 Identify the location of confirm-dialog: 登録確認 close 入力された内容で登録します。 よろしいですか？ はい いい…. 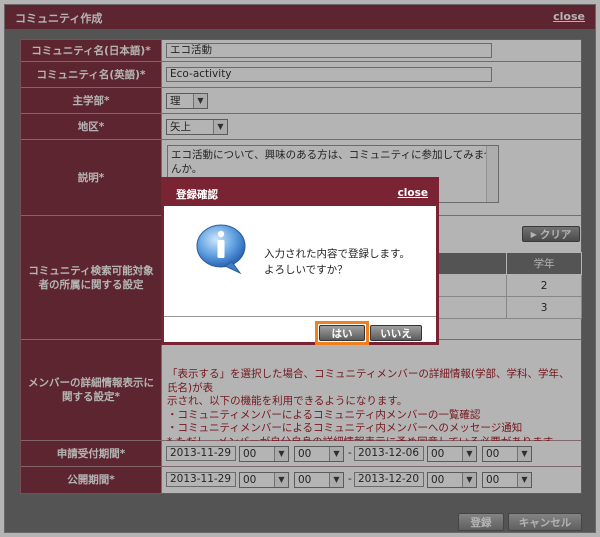
(300, 261).